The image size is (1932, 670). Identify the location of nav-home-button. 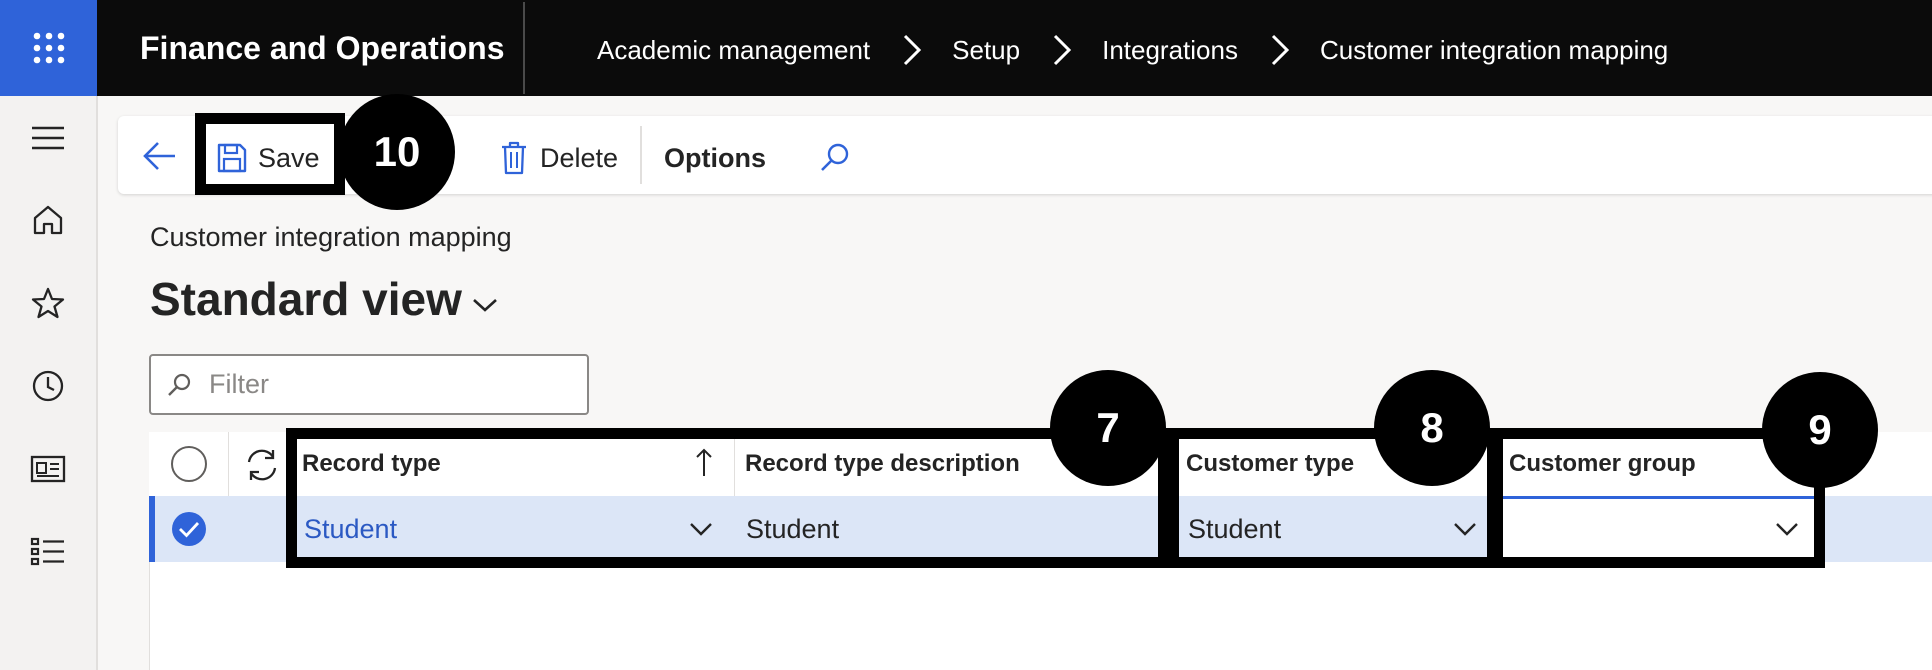
(48, 220).